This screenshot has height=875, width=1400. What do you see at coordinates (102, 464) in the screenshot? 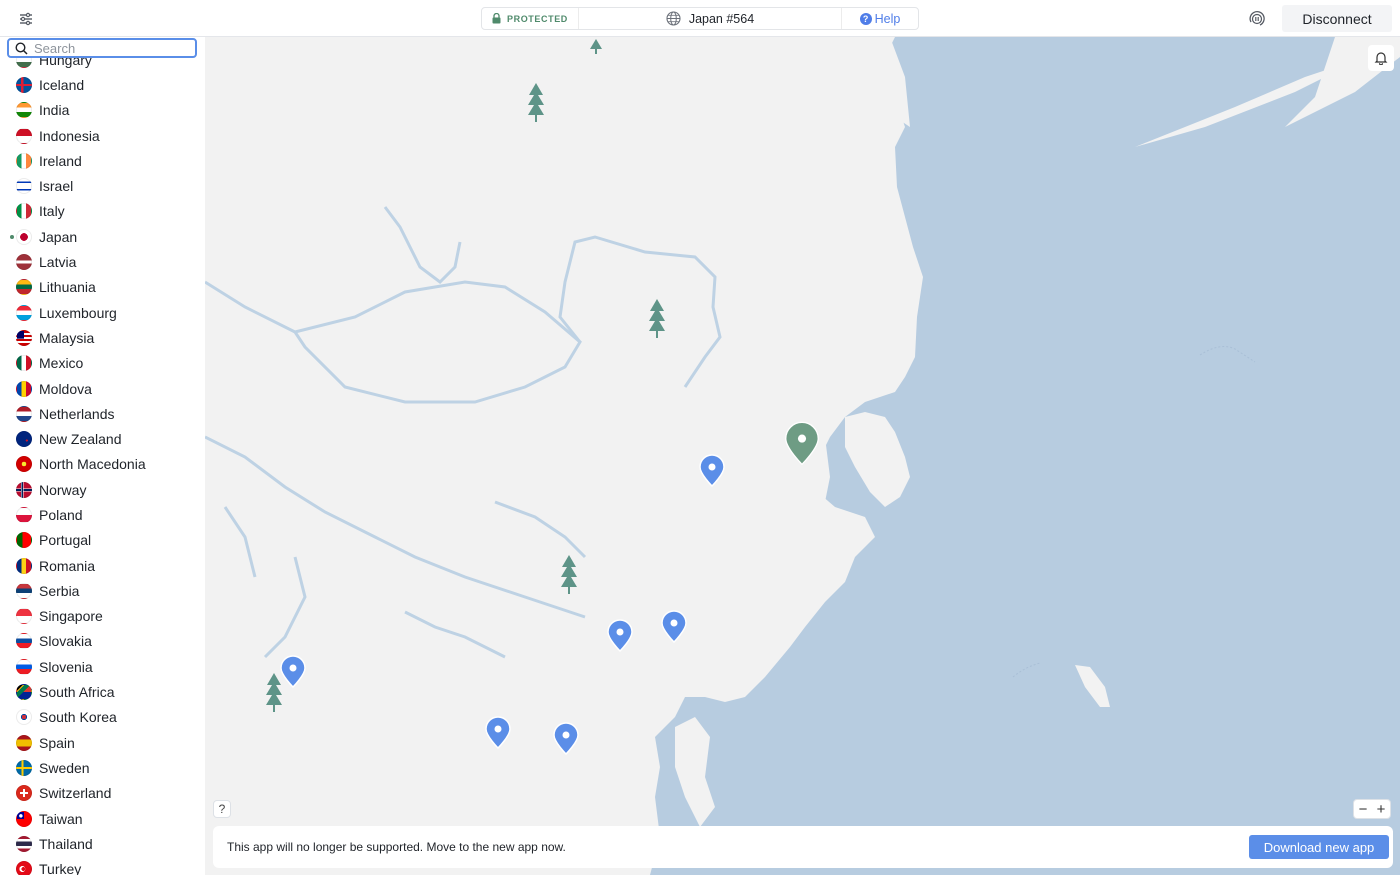
I see `country-item-north-macedonia: North Macedonia` at bounding box center [102, 464].